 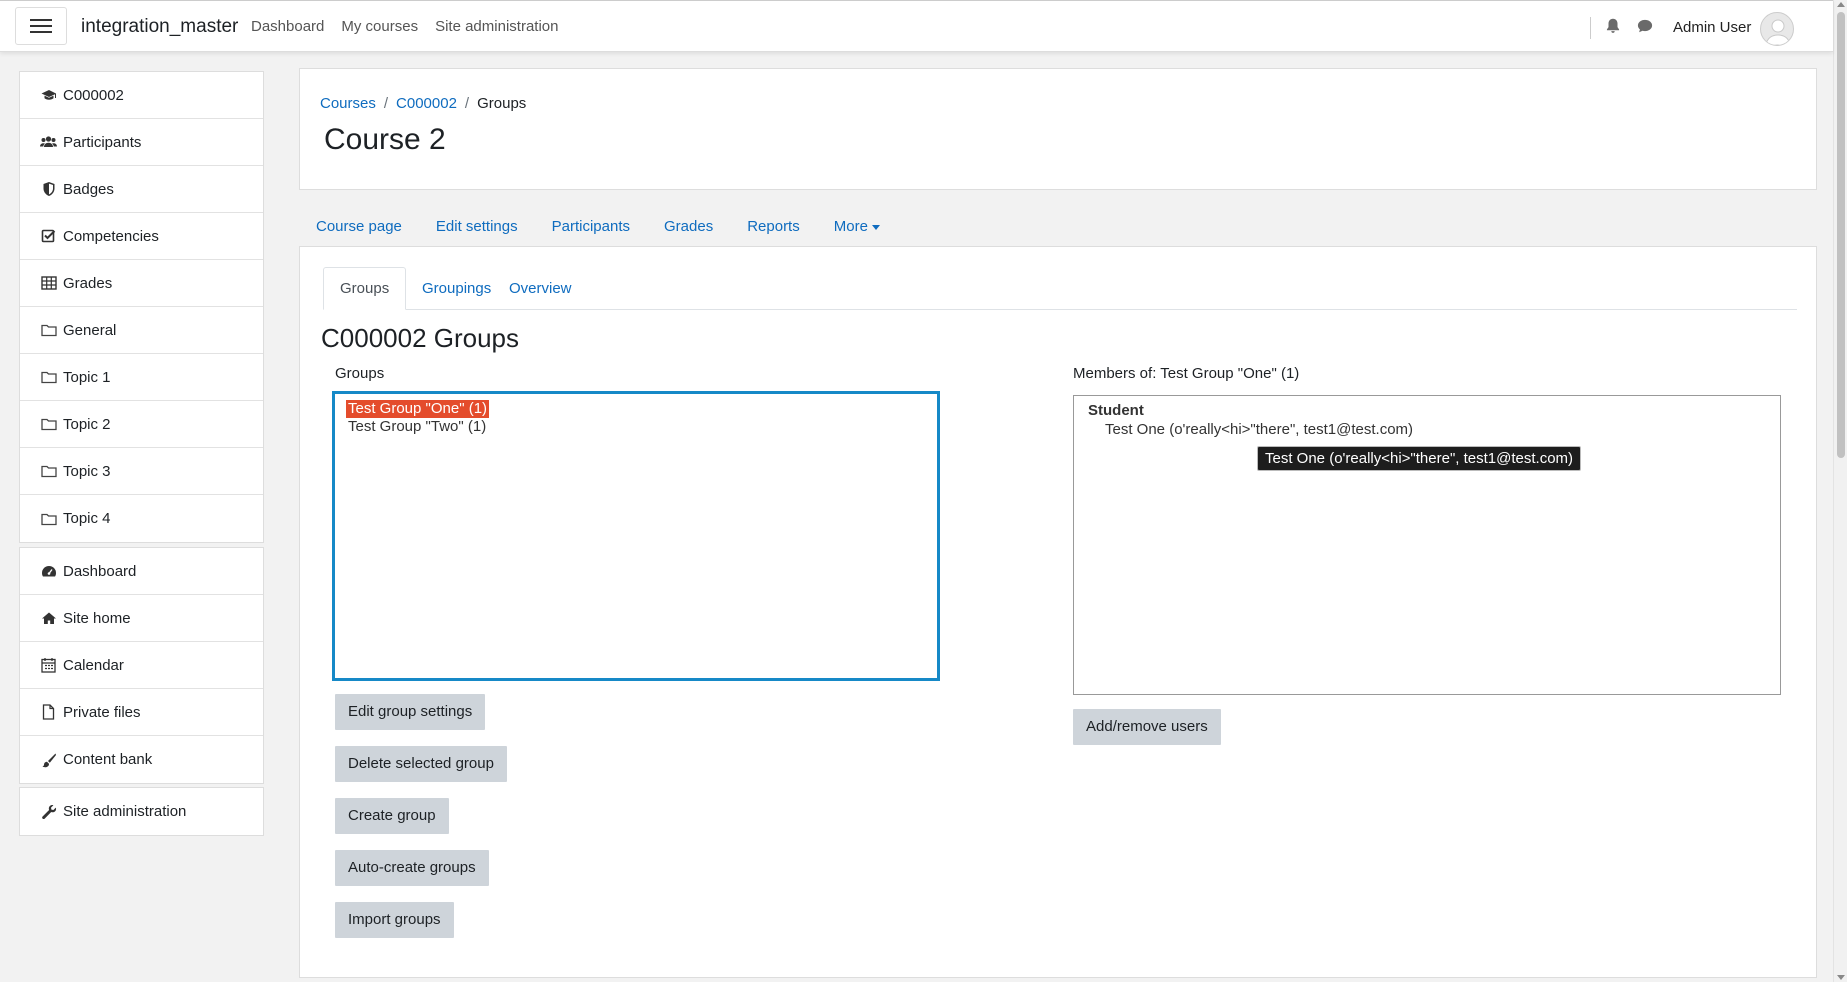 What do you see at coordinates (365, 288) in the screenshot?
I see `tab-groups: Groups` at bounding box center [365, 288].